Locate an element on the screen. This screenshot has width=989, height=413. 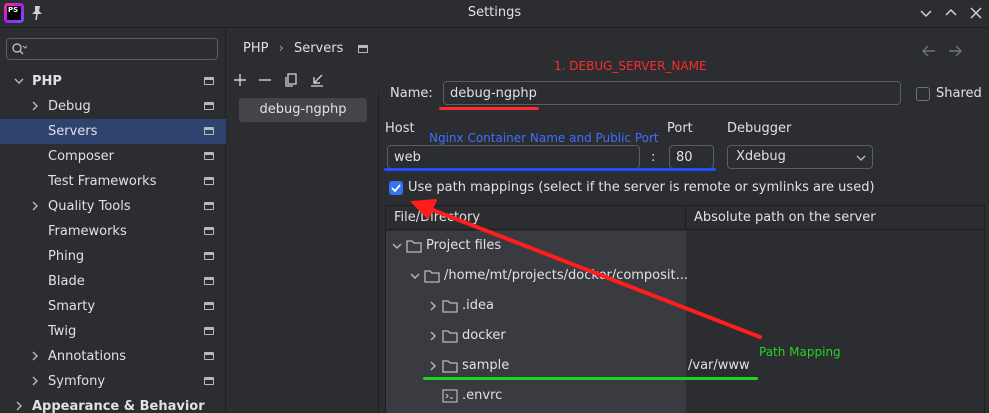
sidebar-item-composer: Composer is located at coordinates (113, 156).